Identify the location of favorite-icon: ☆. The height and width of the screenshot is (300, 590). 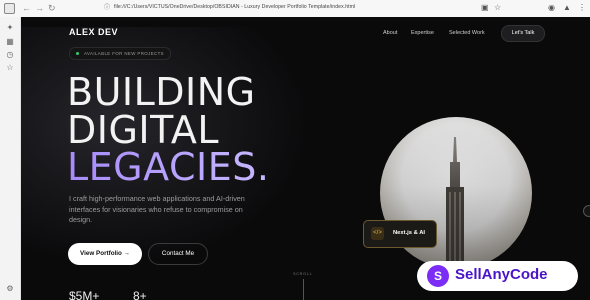
(497, 8).